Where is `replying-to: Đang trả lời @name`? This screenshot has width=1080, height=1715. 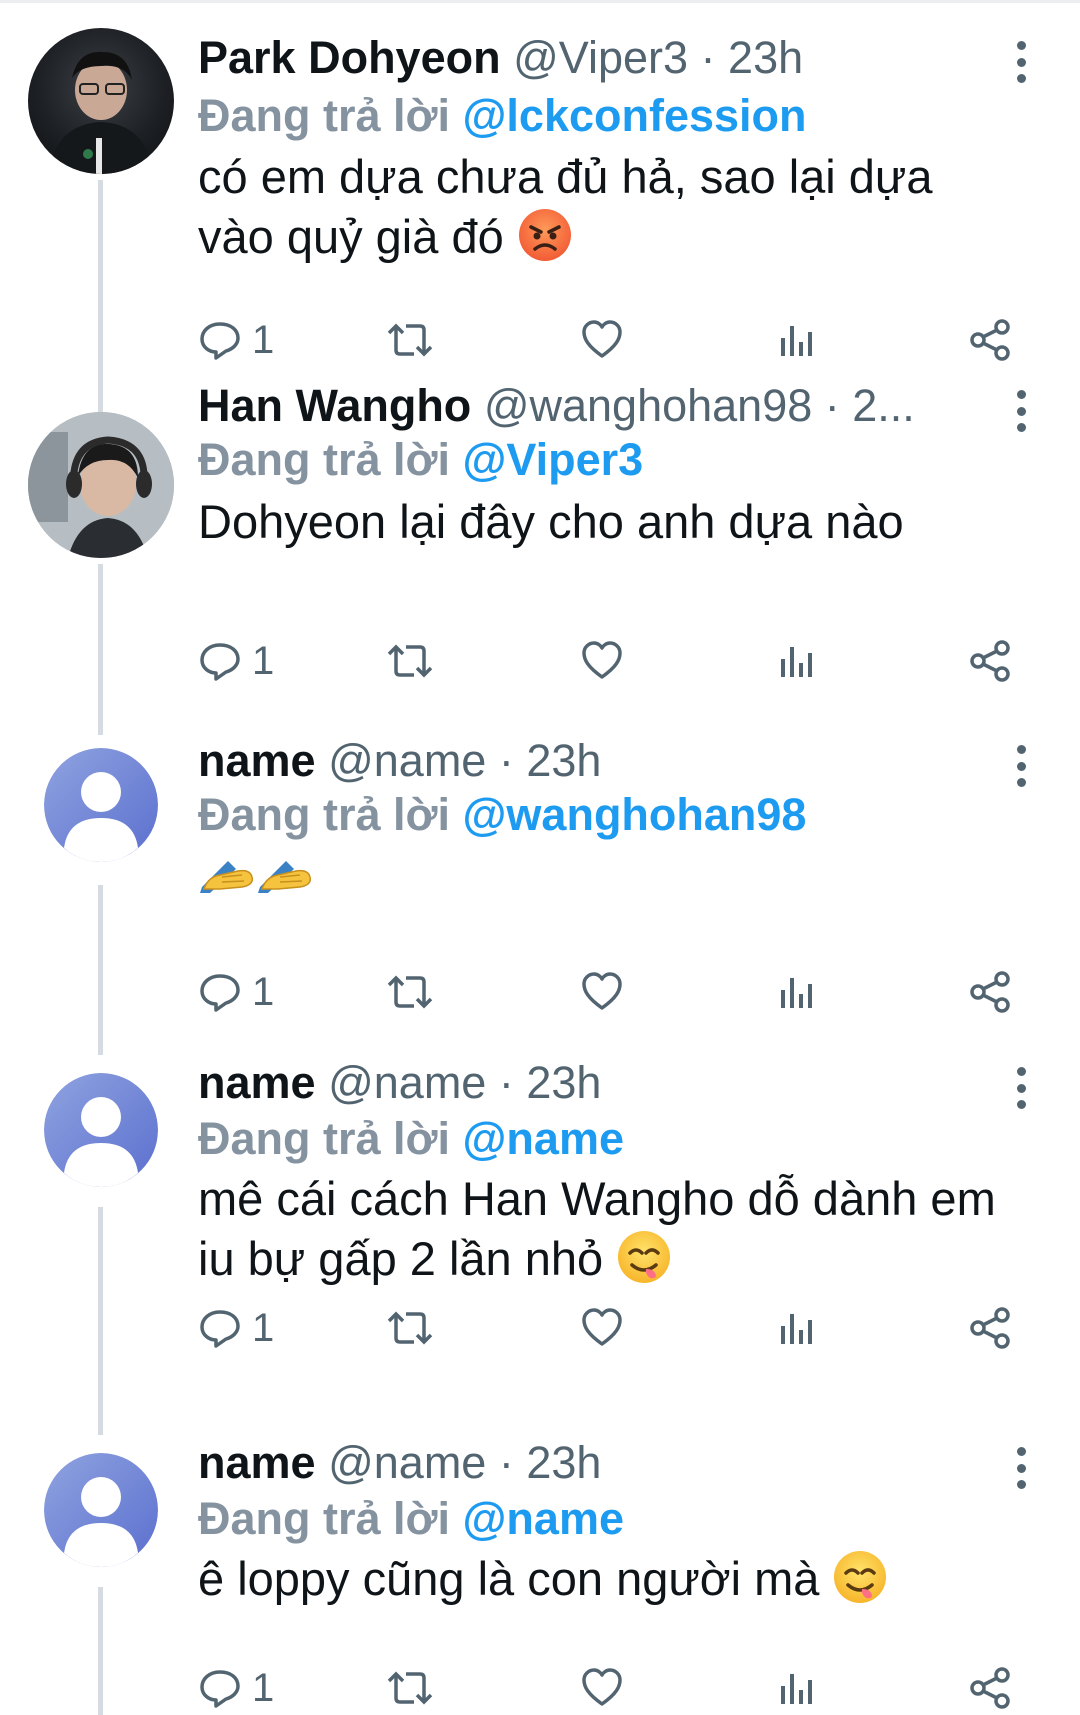 replying-to: Đang trả lời @name is located at coordinates (411, 1519).